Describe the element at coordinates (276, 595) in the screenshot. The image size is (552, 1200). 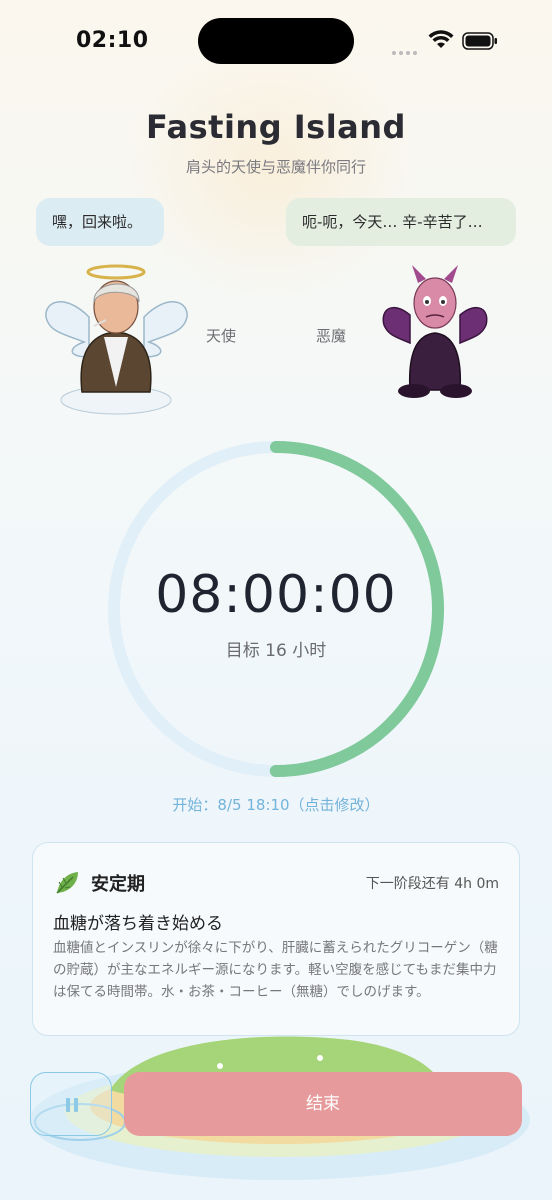
I see `elapsed-timer: 08:00:00` at that location.